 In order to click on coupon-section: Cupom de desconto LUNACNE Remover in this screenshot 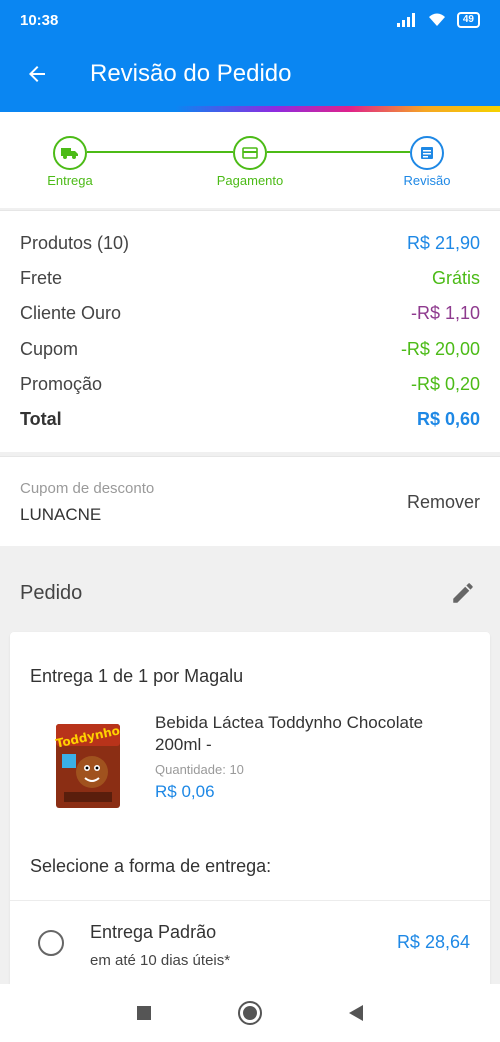, I will do `click(250, 501)`.